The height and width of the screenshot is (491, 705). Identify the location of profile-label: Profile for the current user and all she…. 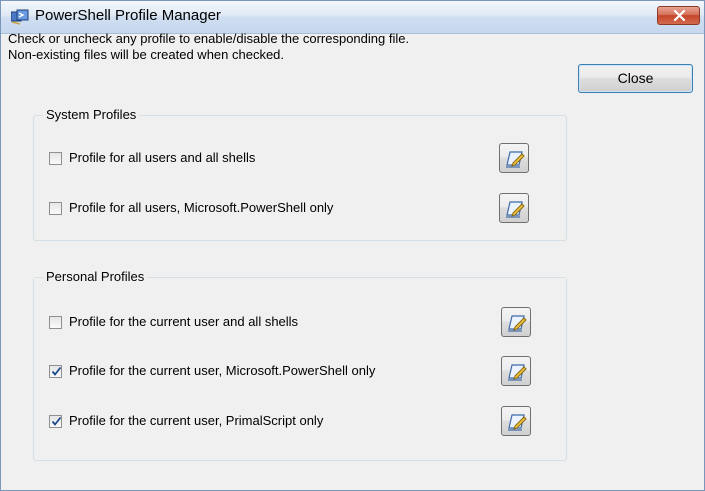
(184, 321).